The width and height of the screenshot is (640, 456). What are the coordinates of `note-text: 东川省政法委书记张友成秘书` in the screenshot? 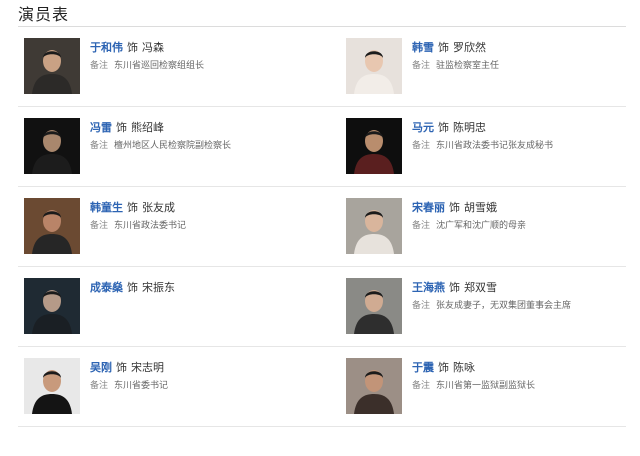 It's located at (495, 146).